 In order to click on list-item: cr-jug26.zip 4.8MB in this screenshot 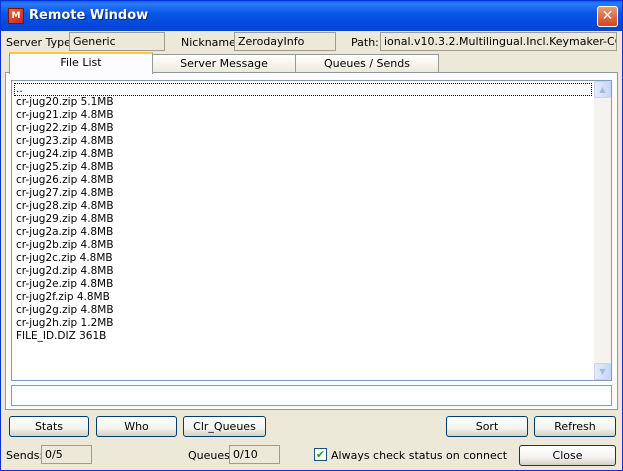, I will do `click(303, 180)`.